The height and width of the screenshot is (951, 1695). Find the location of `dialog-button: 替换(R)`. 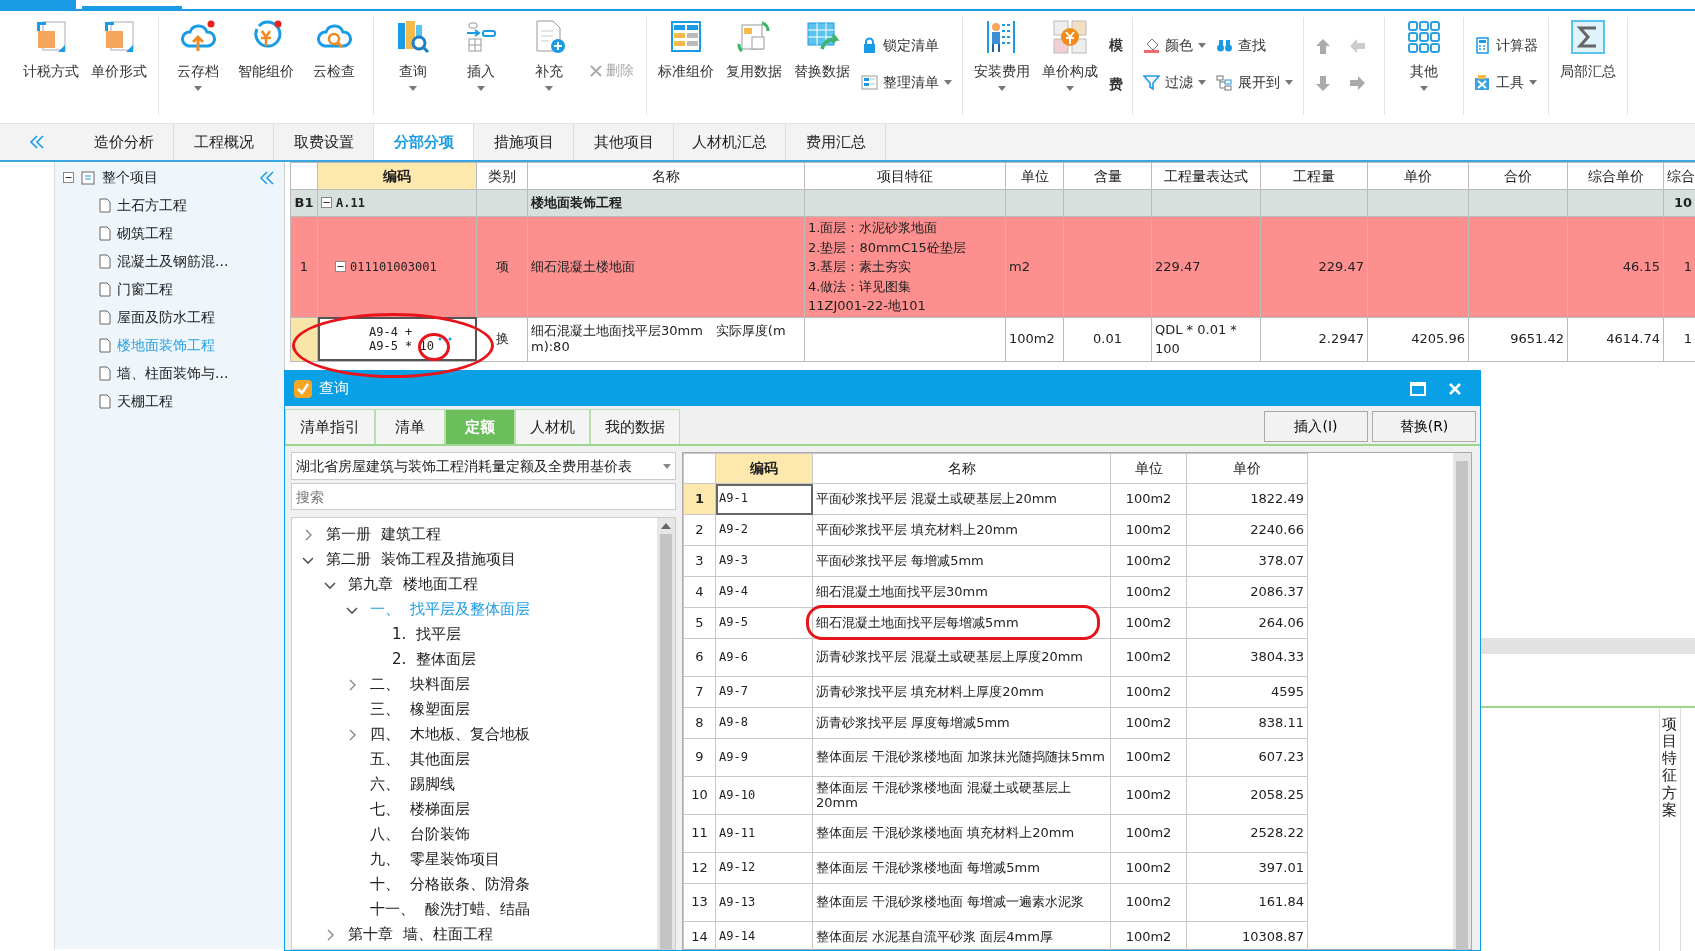

dialog-button: 替换(R) is located at coordinates (1424, 426).